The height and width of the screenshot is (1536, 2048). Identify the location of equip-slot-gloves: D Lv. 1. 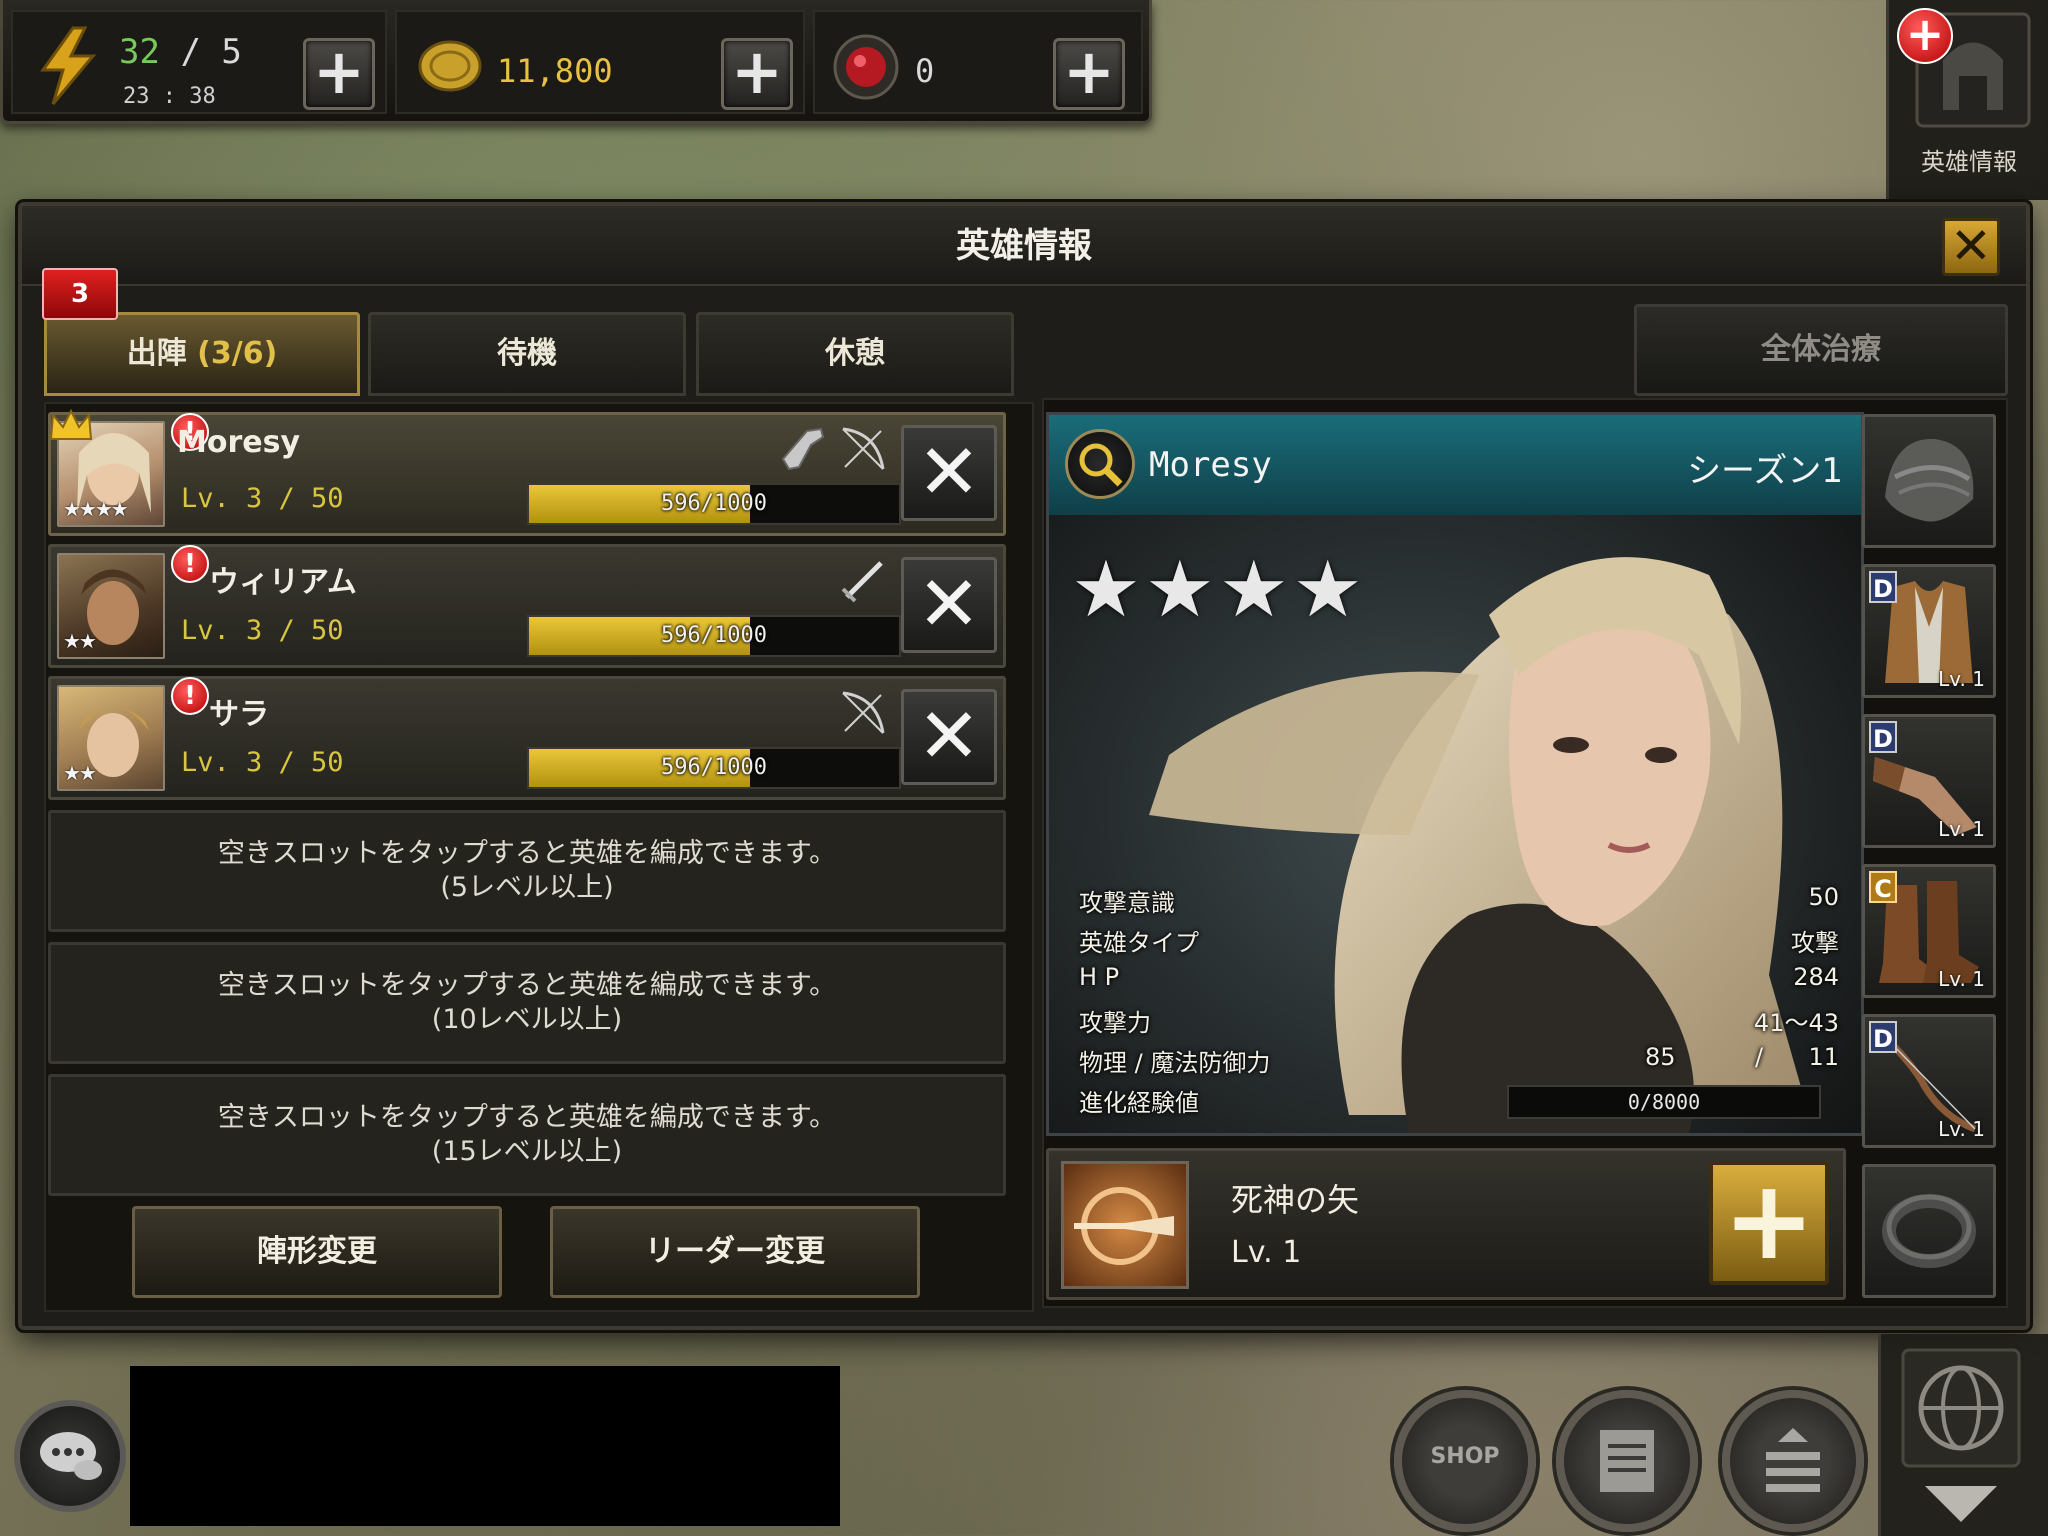
(1929, 781).